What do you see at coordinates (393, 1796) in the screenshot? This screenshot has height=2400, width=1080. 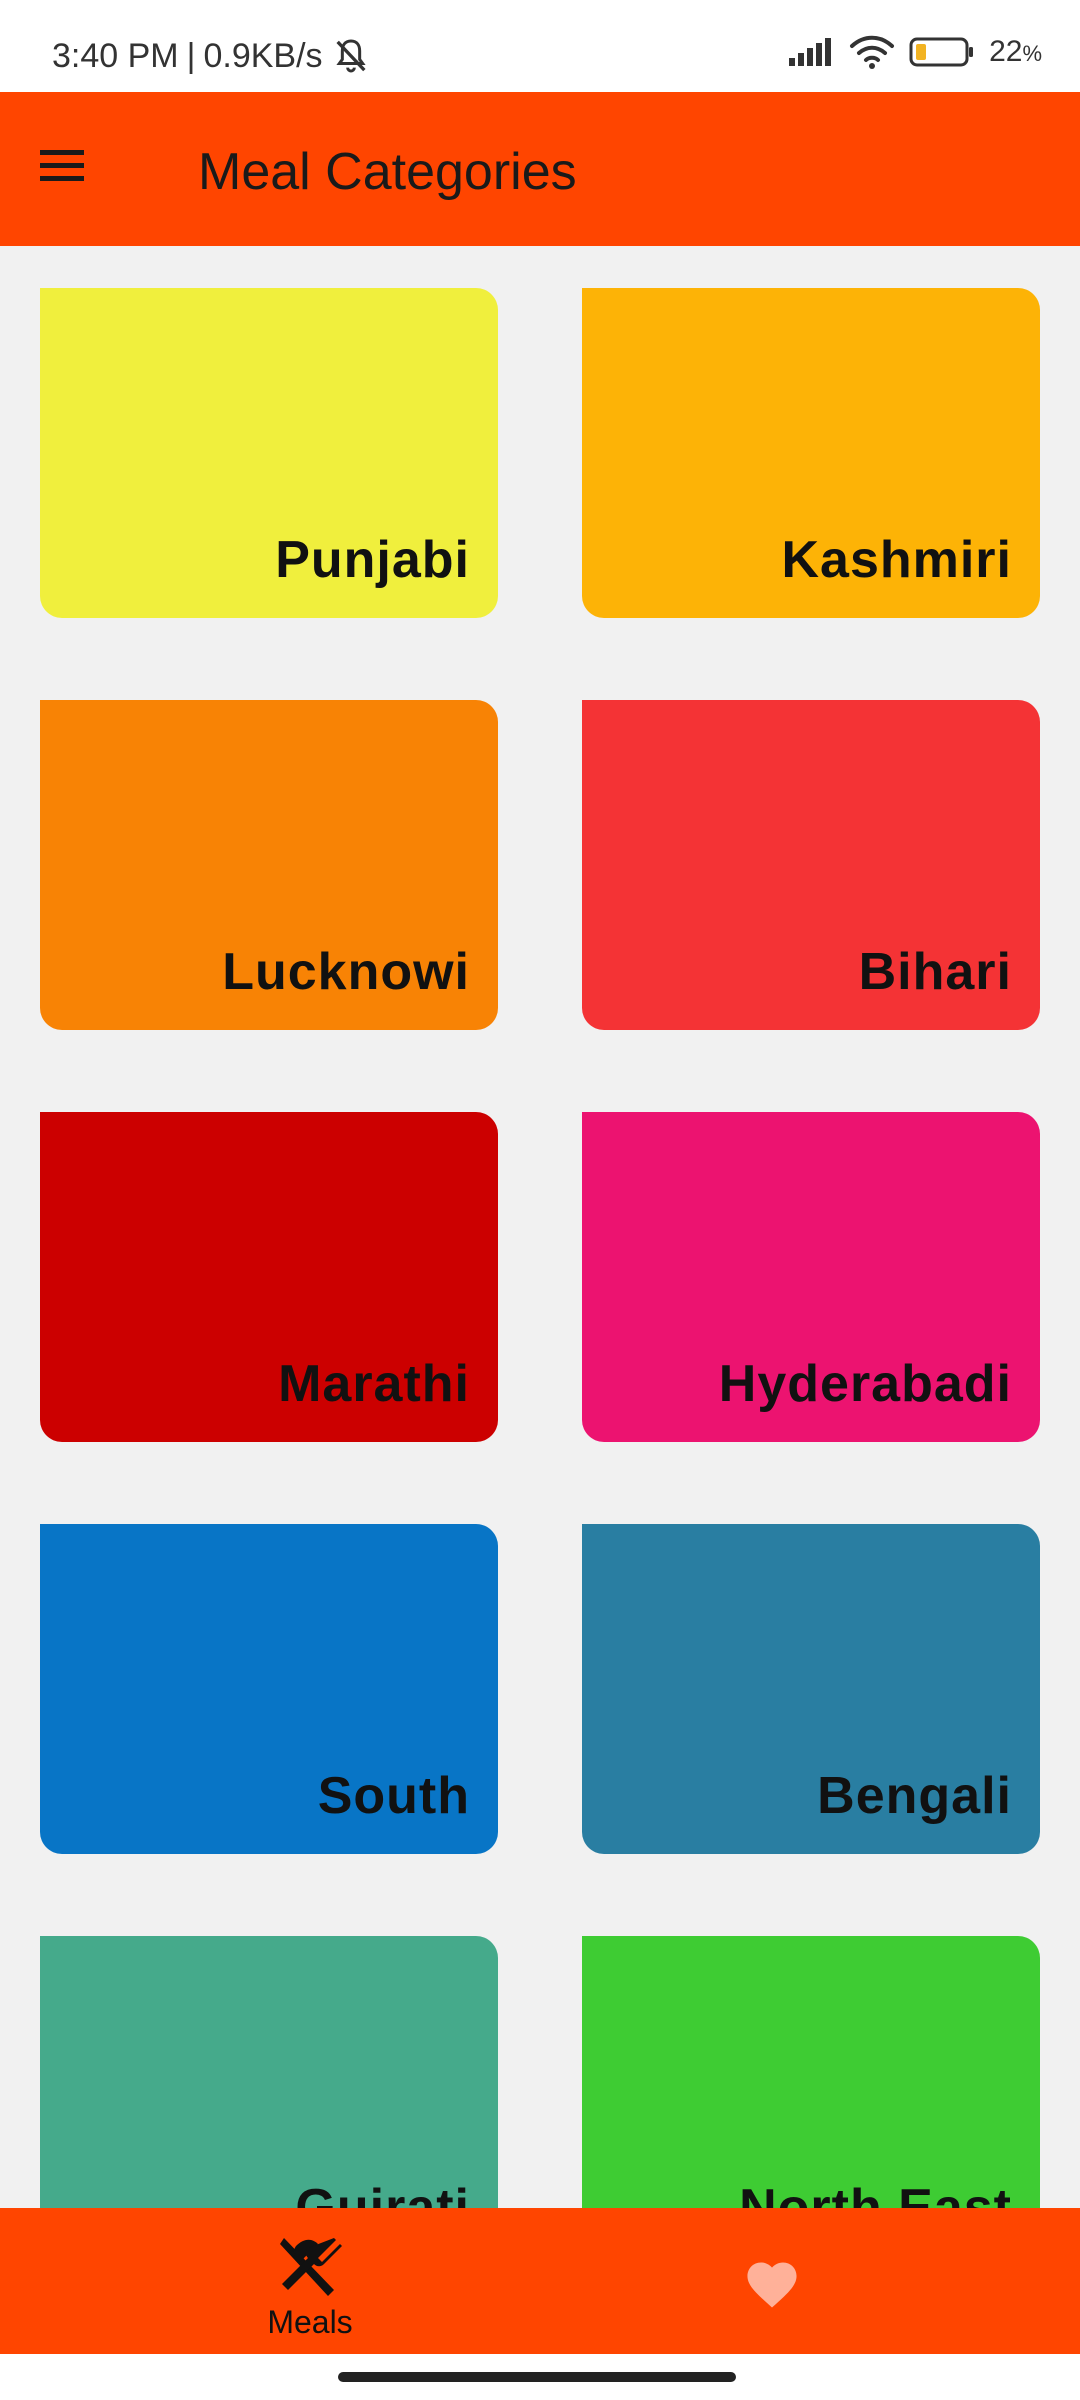 I see `category-label: South` at bounding box center [393, 1796].